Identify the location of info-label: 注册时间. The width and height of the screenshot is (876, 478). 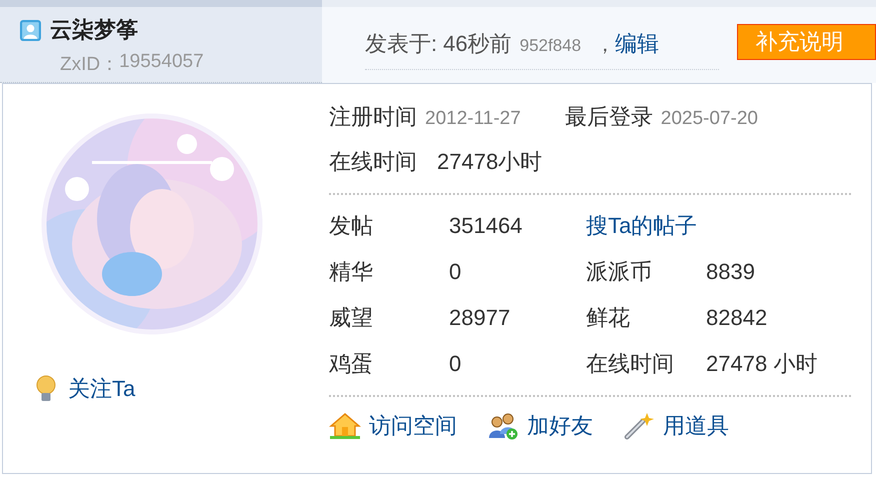
(373, 117).